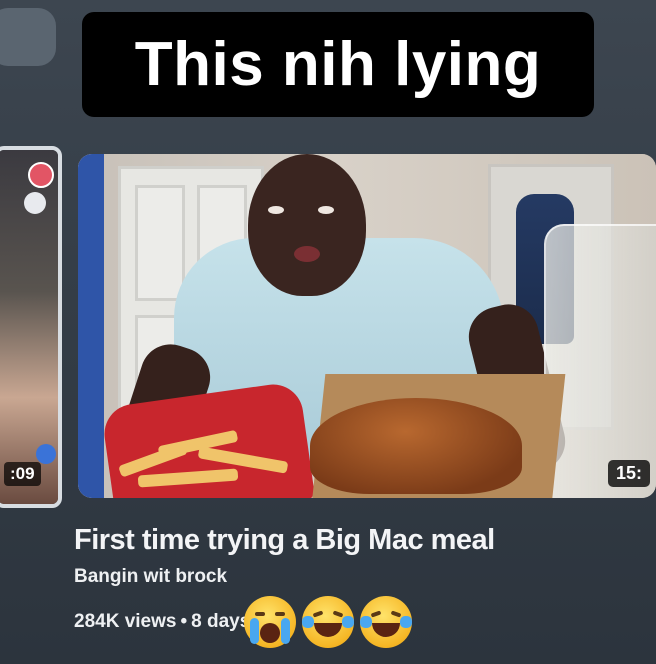 This screenshot has height=664, width=656. Describe the element at coordinates (22, 474) in the screenshot. I see `previous-video-duration: :09` at that location.